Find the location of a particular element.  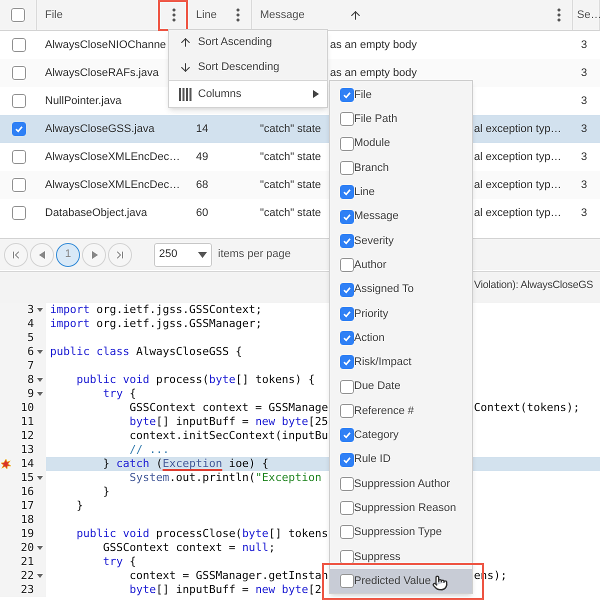

line-number: 20 is located at coordinates (27, 548).